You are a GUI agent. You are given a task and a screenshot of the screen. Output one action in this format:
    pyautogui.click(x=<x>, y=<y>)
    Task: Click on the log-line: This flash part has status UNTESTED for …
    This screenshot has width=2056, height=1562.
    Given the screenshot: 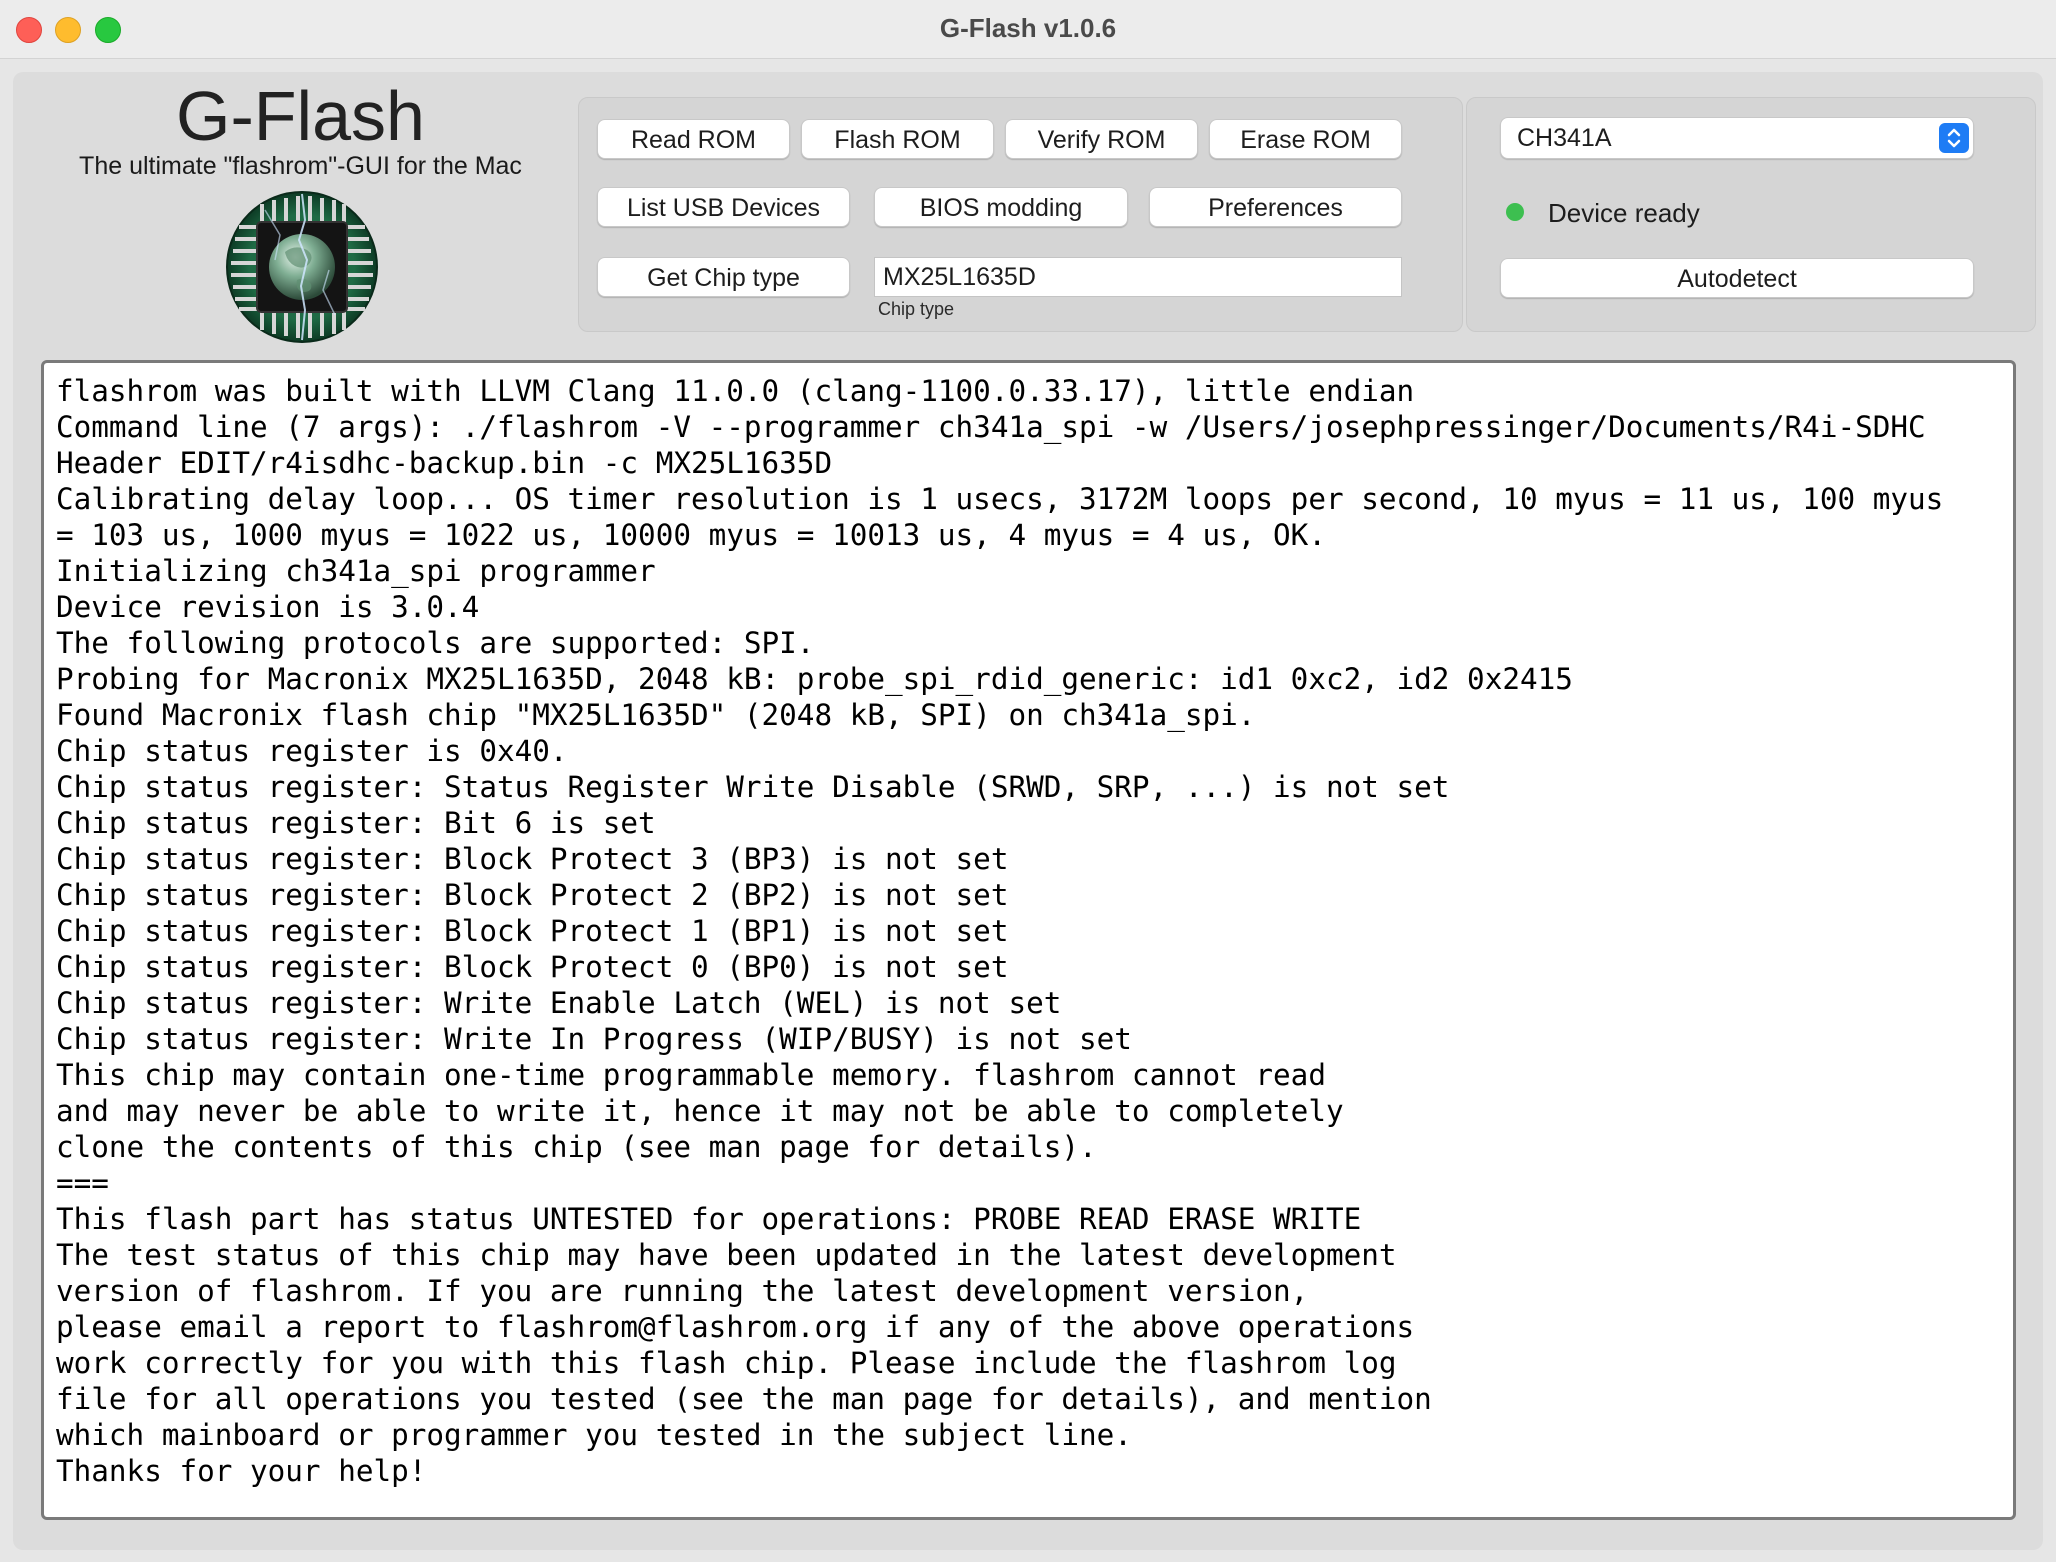 What is the action you would take?
    pyautogui.click(x=709, y=1219)
    